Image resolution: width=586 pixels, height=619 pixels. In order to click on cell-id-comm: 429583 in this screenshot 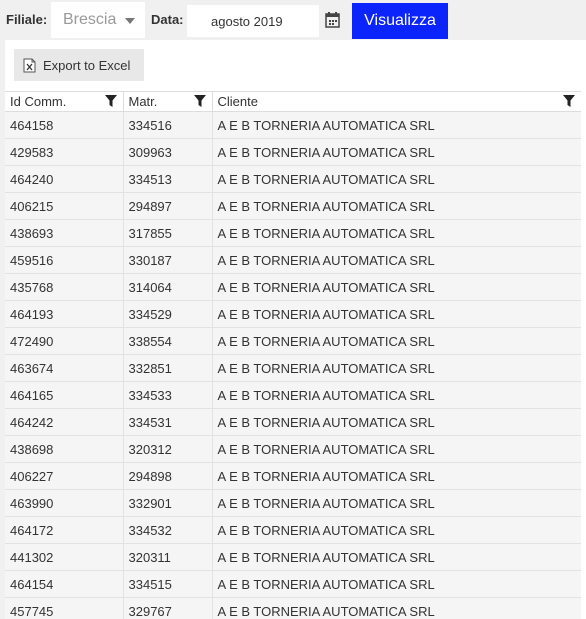, I will do `click(64, 152)`.